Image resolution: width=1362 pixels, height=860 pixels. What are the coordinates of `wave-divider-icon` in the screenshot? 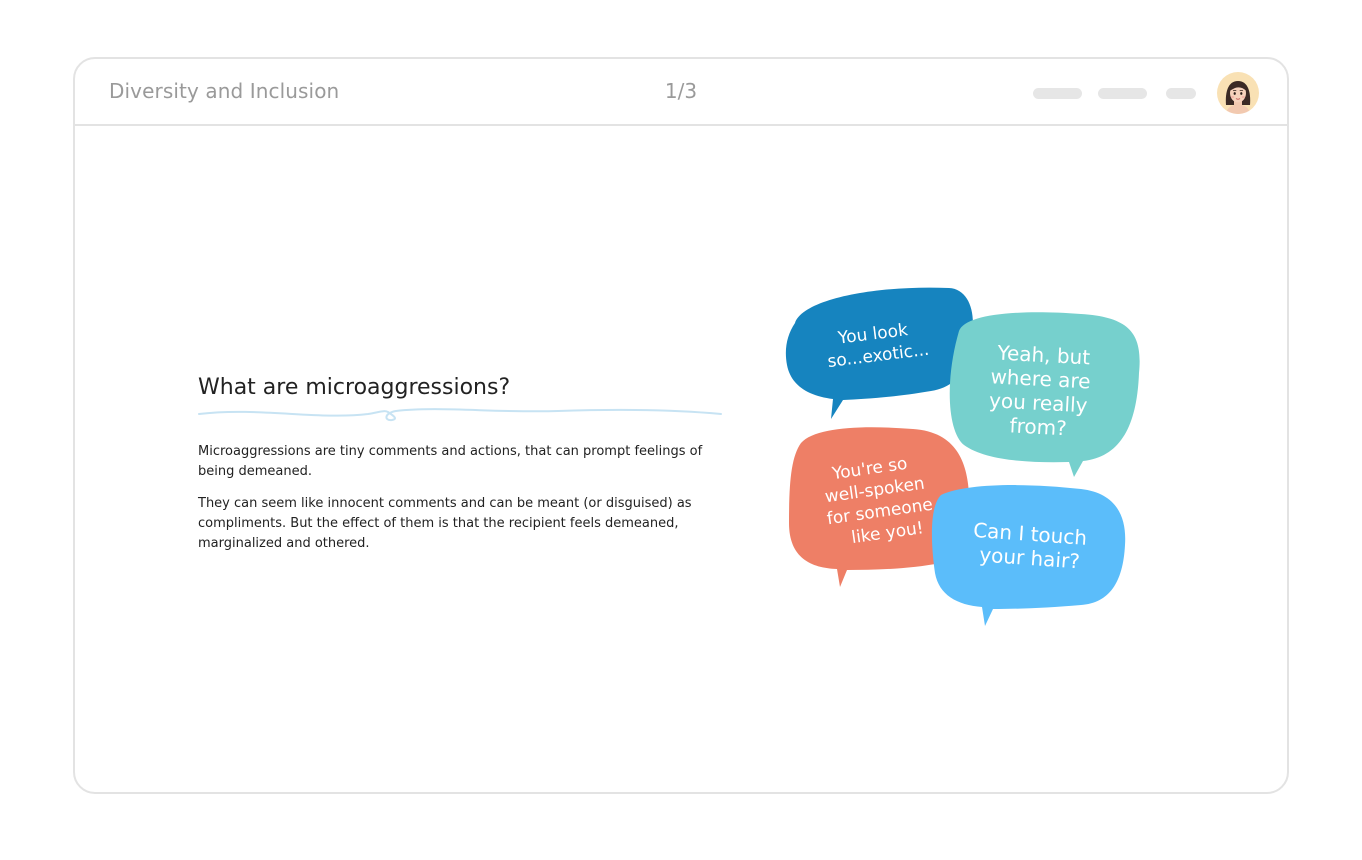 It's located at (460, 415).